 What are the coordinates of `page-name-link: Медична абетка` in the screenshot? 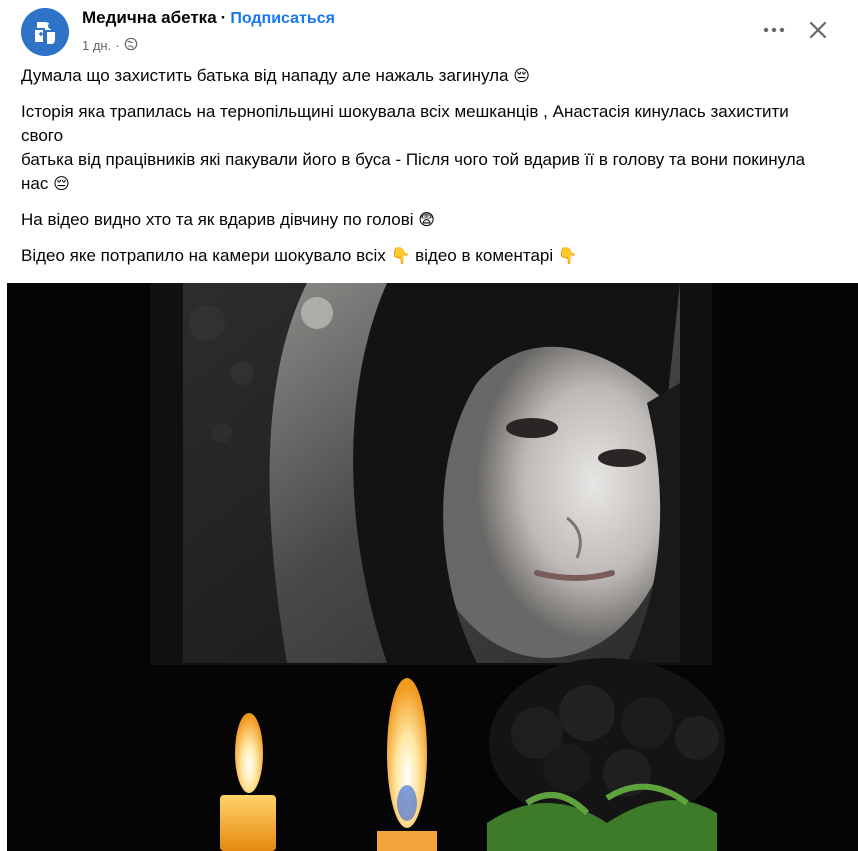 It's located at (149, 17).